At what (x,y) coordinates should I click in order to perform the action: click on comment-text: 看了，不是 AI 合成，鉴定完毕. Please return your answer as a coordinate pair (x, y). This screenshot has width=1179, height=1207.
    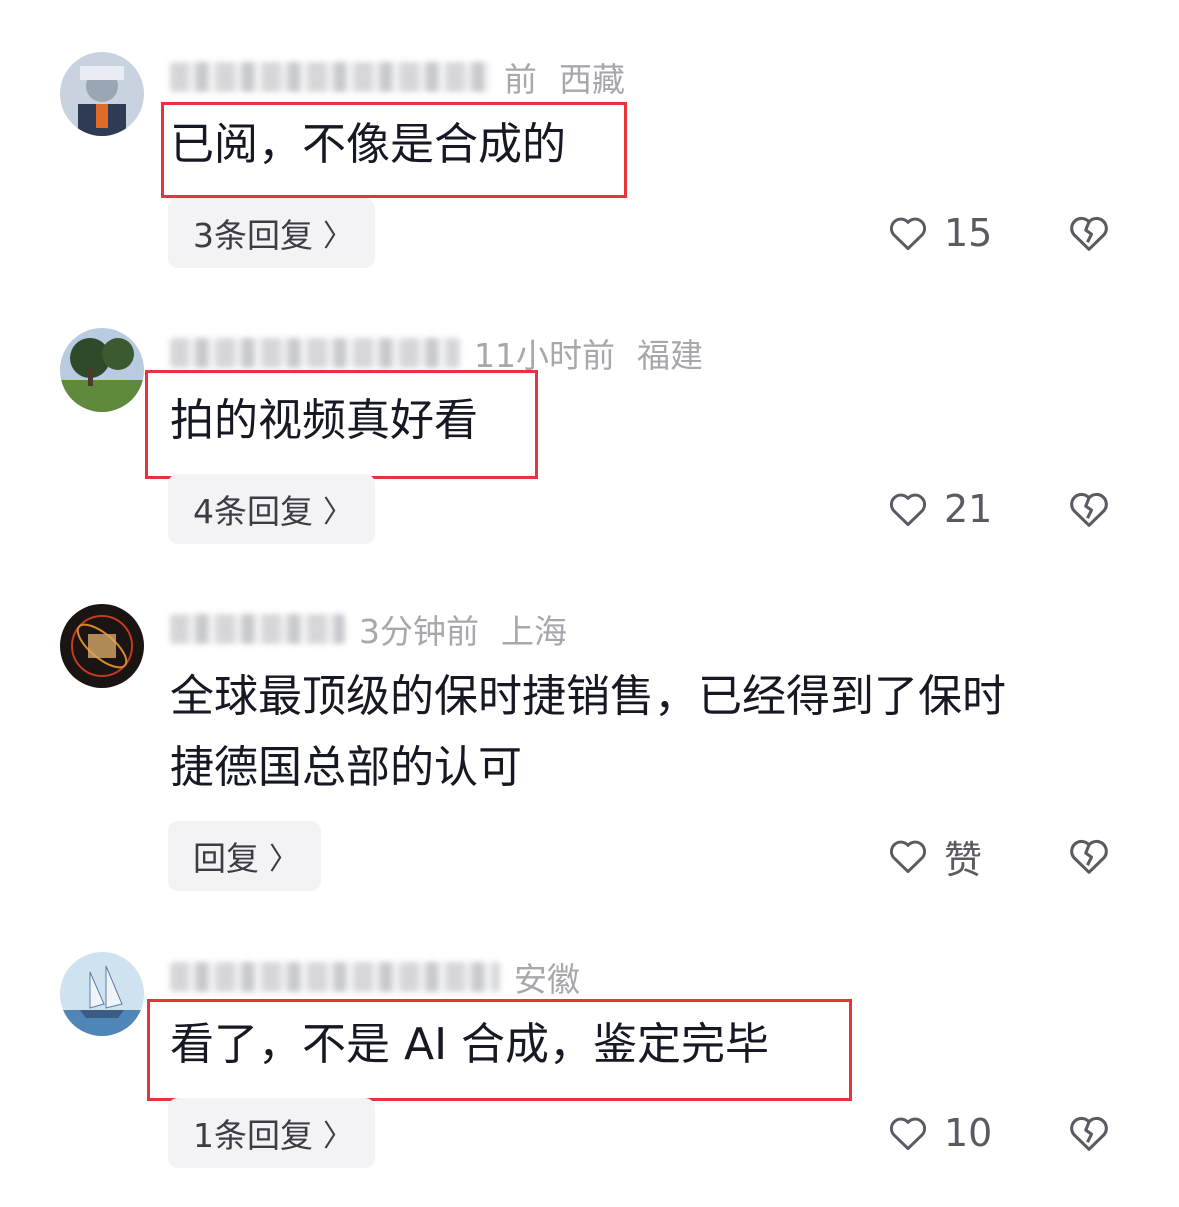
    Looking at the image, I should click on (470, 1044).